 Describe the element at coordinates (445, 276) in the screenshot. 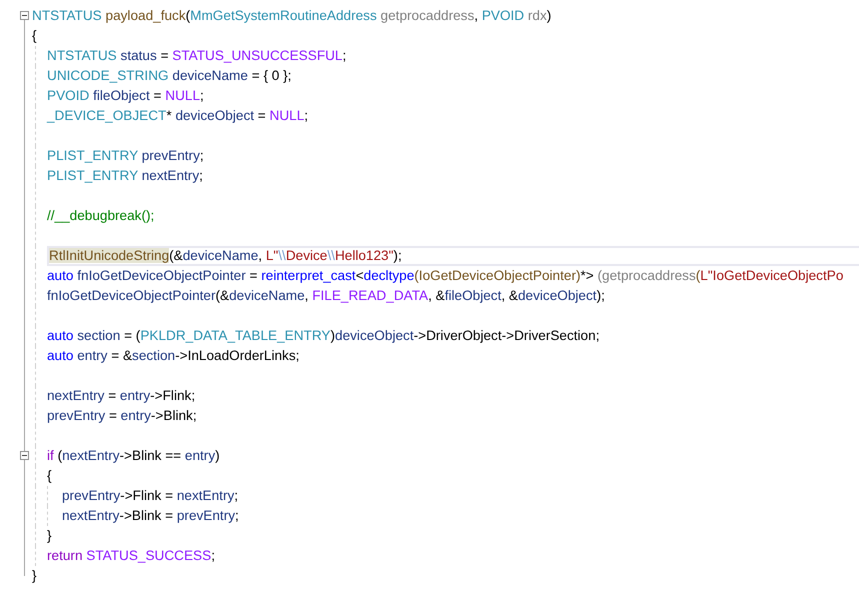

I see `code-line: auto fnIoGetDeviceObjectPointer = reinterpret_cast<decltype(IoGetDeviceObjectPointer)*> (getprocaddress(L"IoGetDeviceObjectPo` at that location.